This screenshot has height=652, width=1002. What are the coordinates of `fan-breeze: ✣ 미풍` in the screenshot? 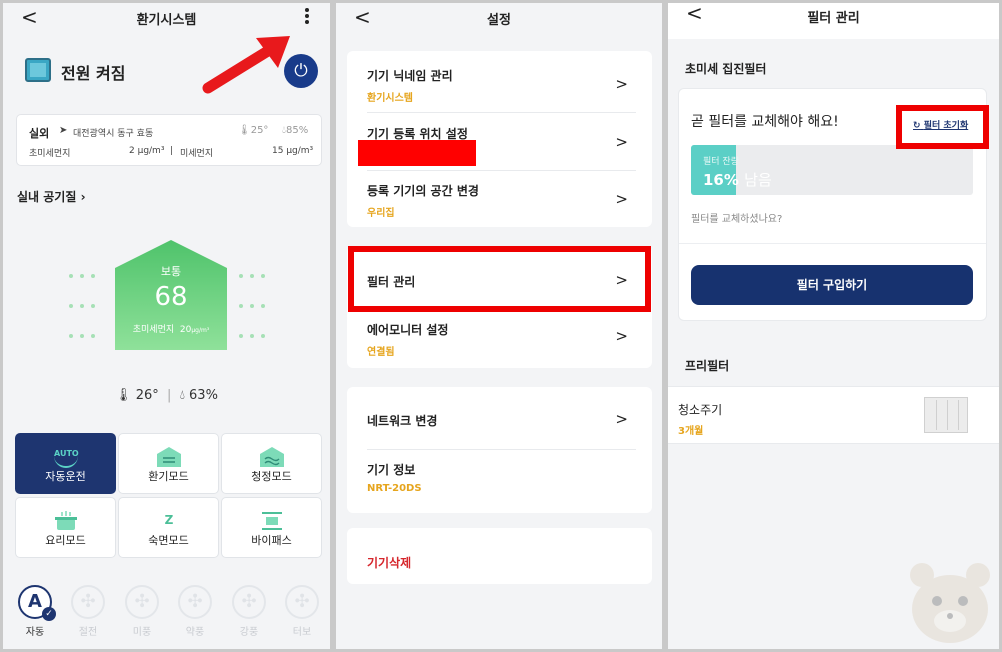 It's located at (142, 611).